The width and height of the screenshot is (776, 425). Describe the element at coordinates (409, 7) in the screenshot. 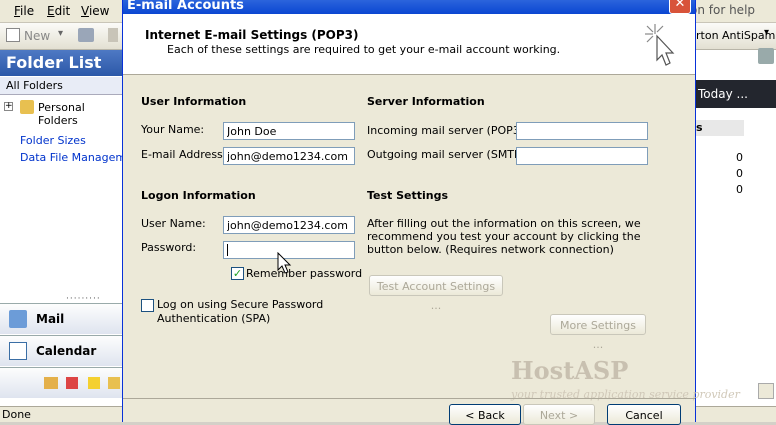

I see `dialog-title-bar: E-mail Accounts` at that location.